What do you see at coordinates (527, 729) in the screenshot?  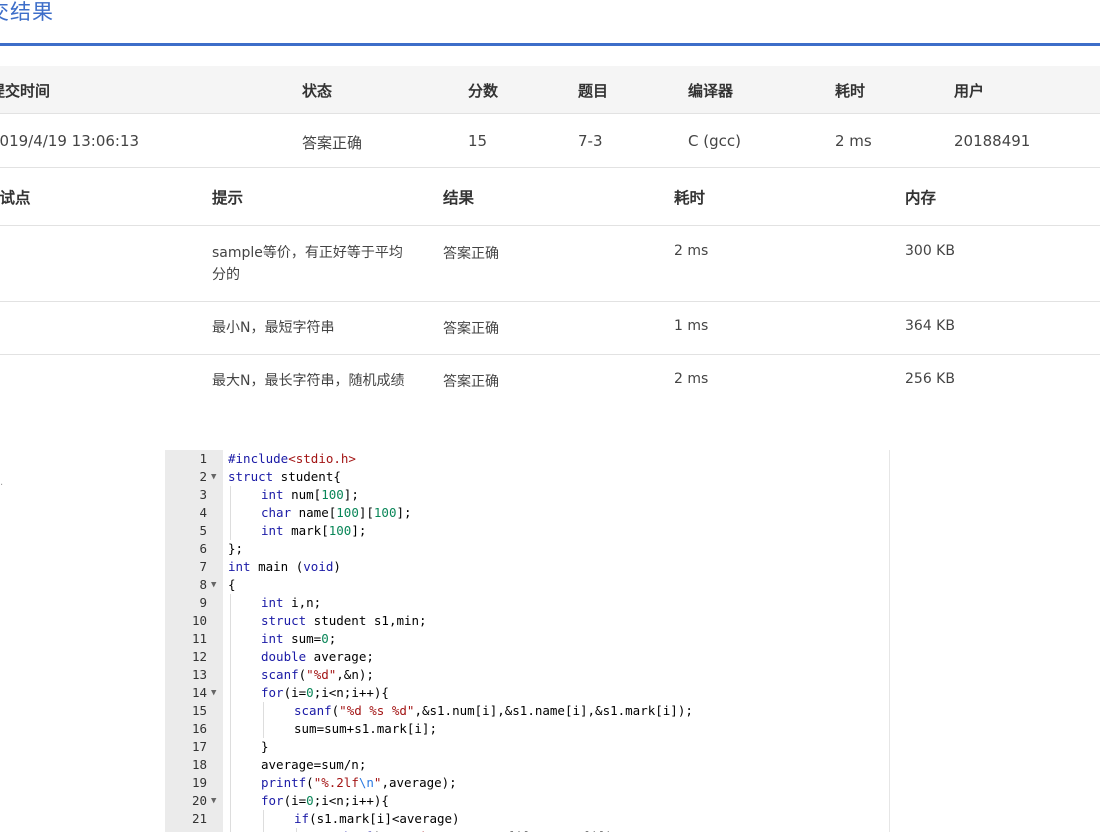 I see `code-line: 16 sum=sum+s1.mark[i];` at bounding box center [527, 729].